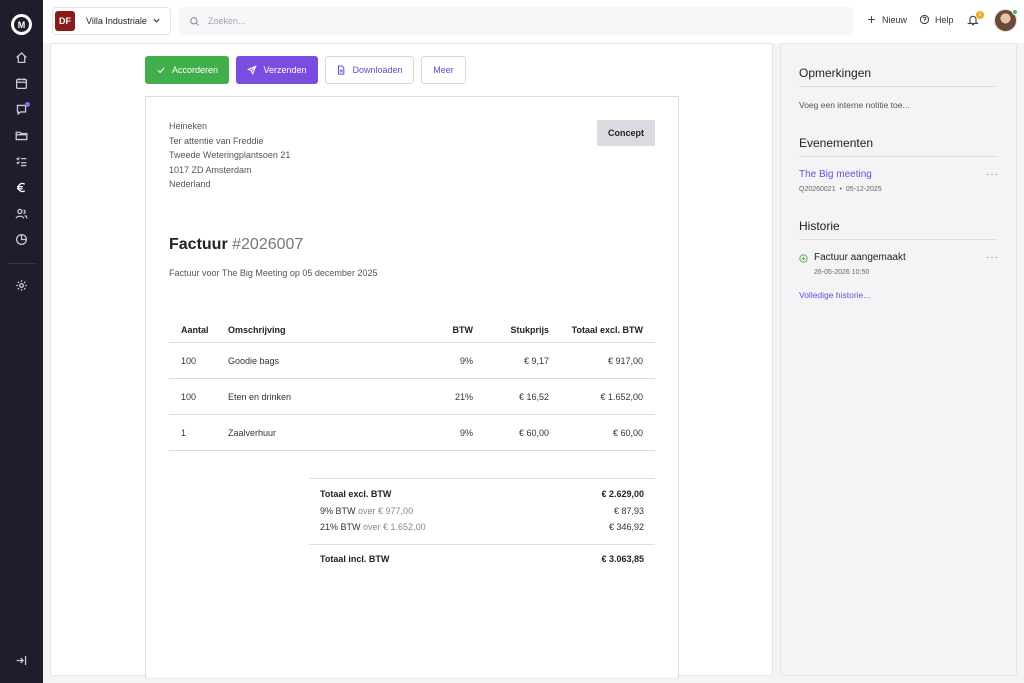 The width and height of the screenshot is (1024, 683). What do you see at coordinates (21, 285) in the screenshot?
I see `settings-icon` at bounding box center [21, 285].